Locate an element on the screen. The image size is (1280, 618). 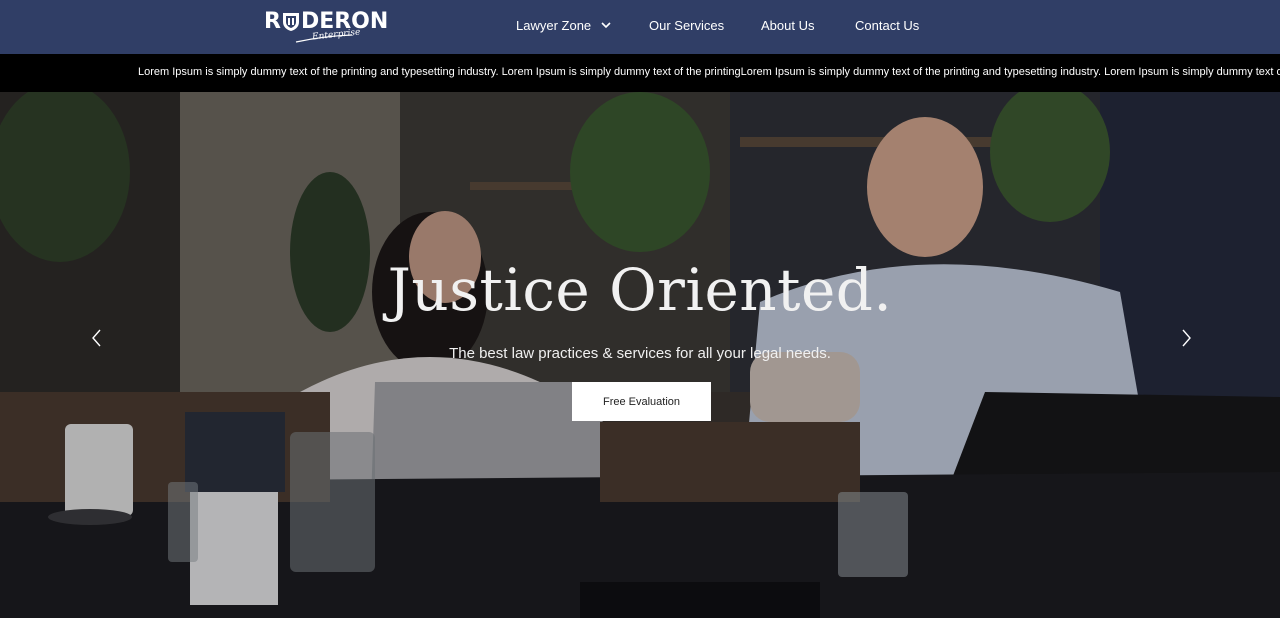
free-evaluation-button: Free Evaluation is located at coordinates (641, 401).